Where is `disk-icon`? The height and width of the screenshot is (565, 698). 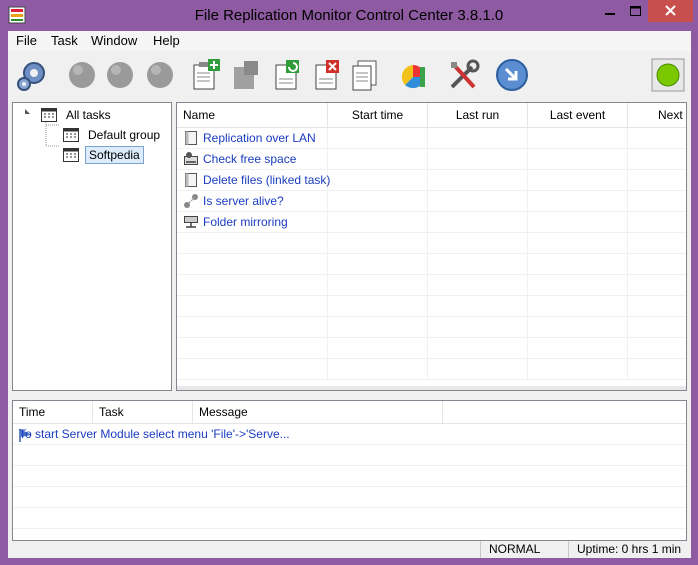
disk-icon is located at coordinates (191, 158).